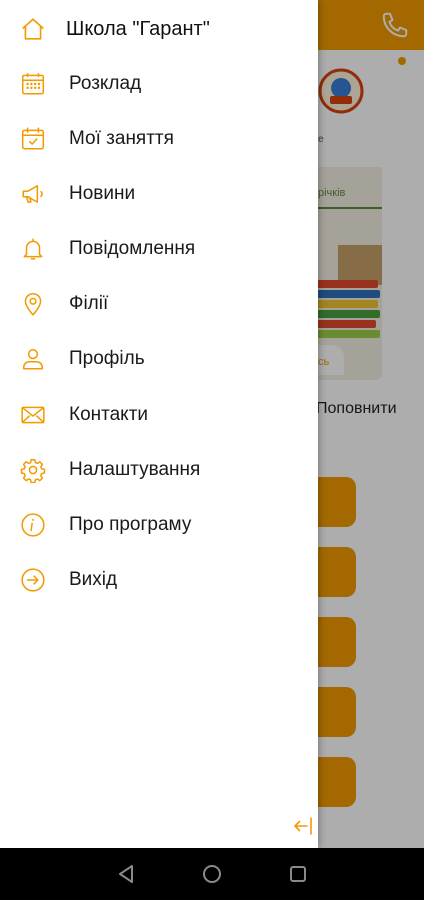 The height and width of the screenshot is (900, 424). Describe the element at coordinates (303, 826) in the screenshot. I see `collapse-arrow-icon` at that location.